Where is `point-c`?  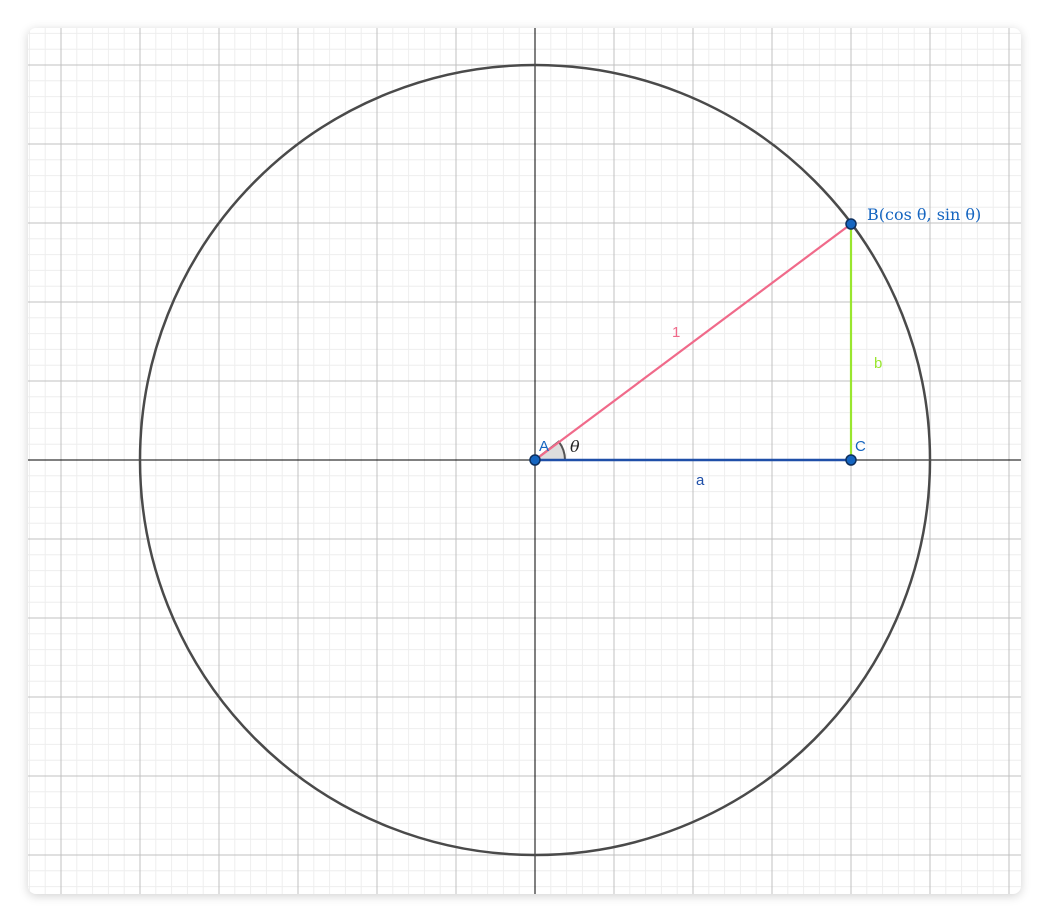 point-c is located at coordinates (851, 460).